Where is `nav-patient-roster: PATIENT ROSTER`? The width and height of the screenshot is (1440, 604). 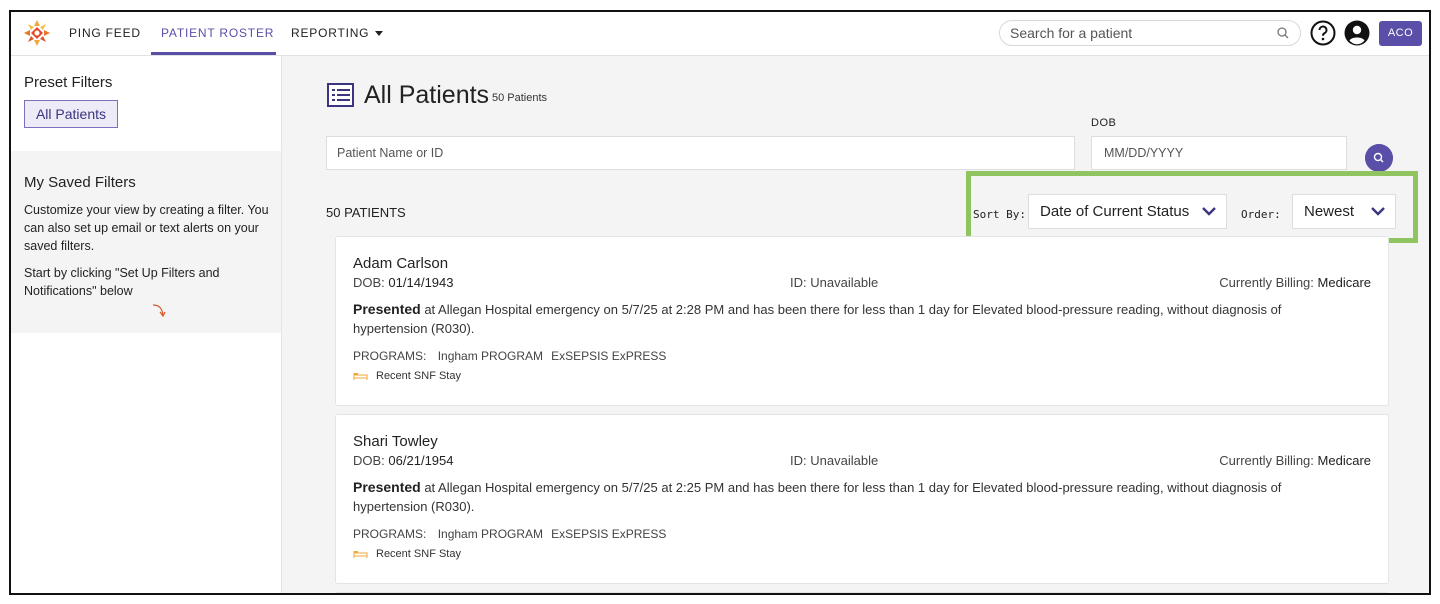 nav-patient-roster: PATIENT ROSTER is located at coordinates (217, 33).